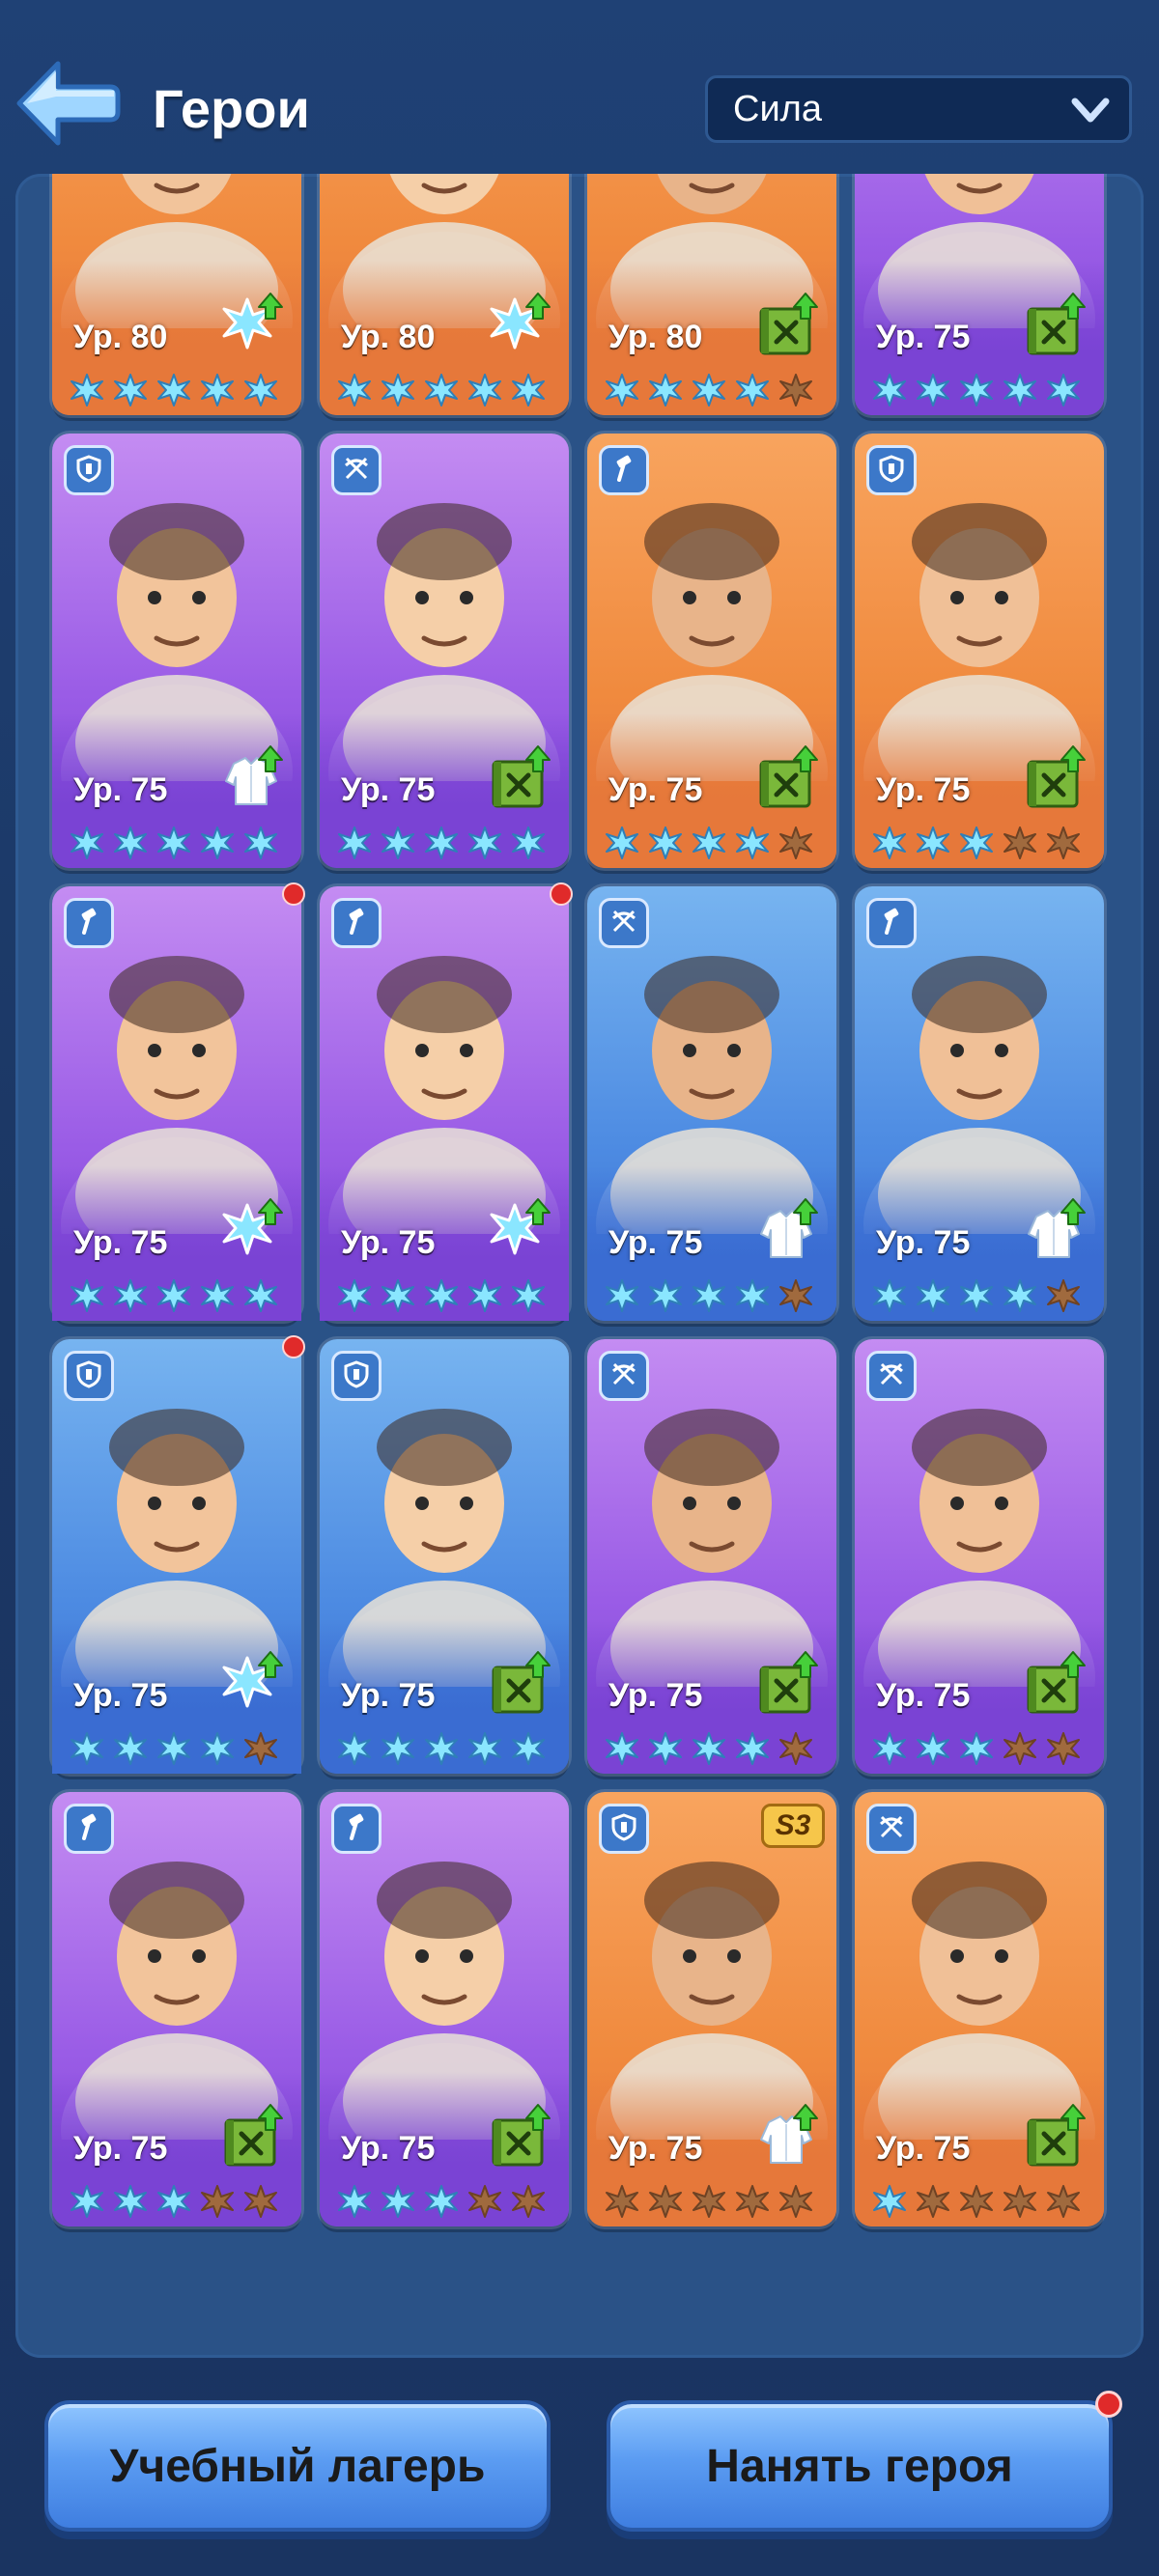  I want to click on level-value: 80, so click(149, 337).